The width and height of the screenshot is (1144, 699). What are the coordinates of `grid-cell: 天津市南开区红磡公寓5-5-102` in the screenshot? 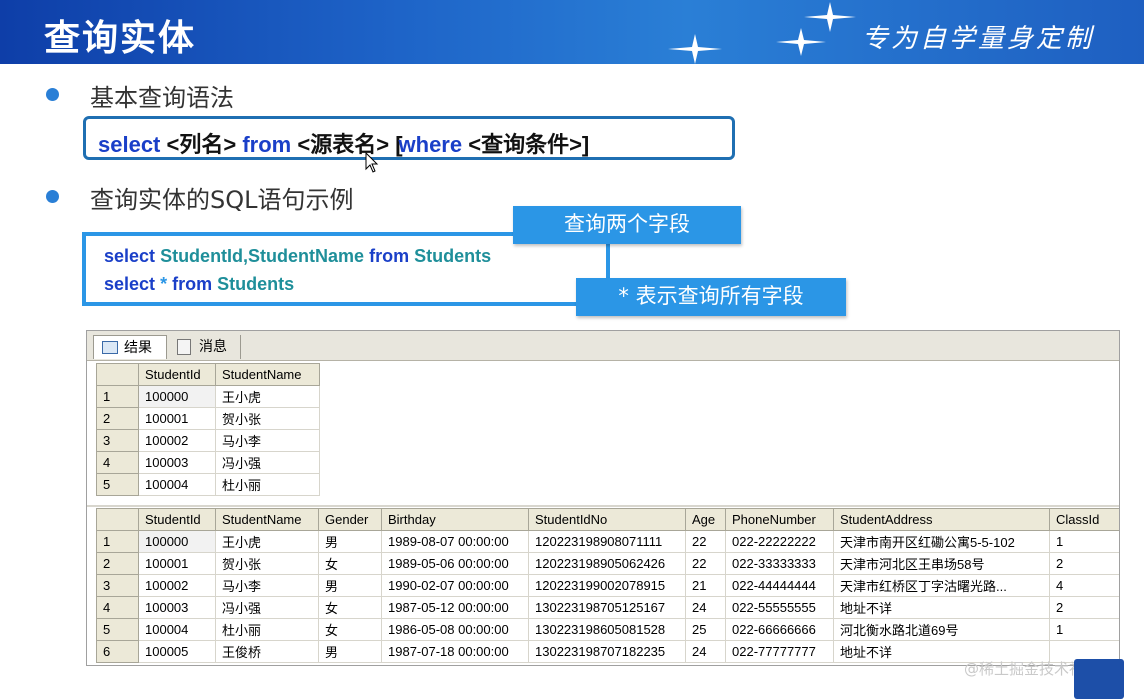 It's located at (941, 541).